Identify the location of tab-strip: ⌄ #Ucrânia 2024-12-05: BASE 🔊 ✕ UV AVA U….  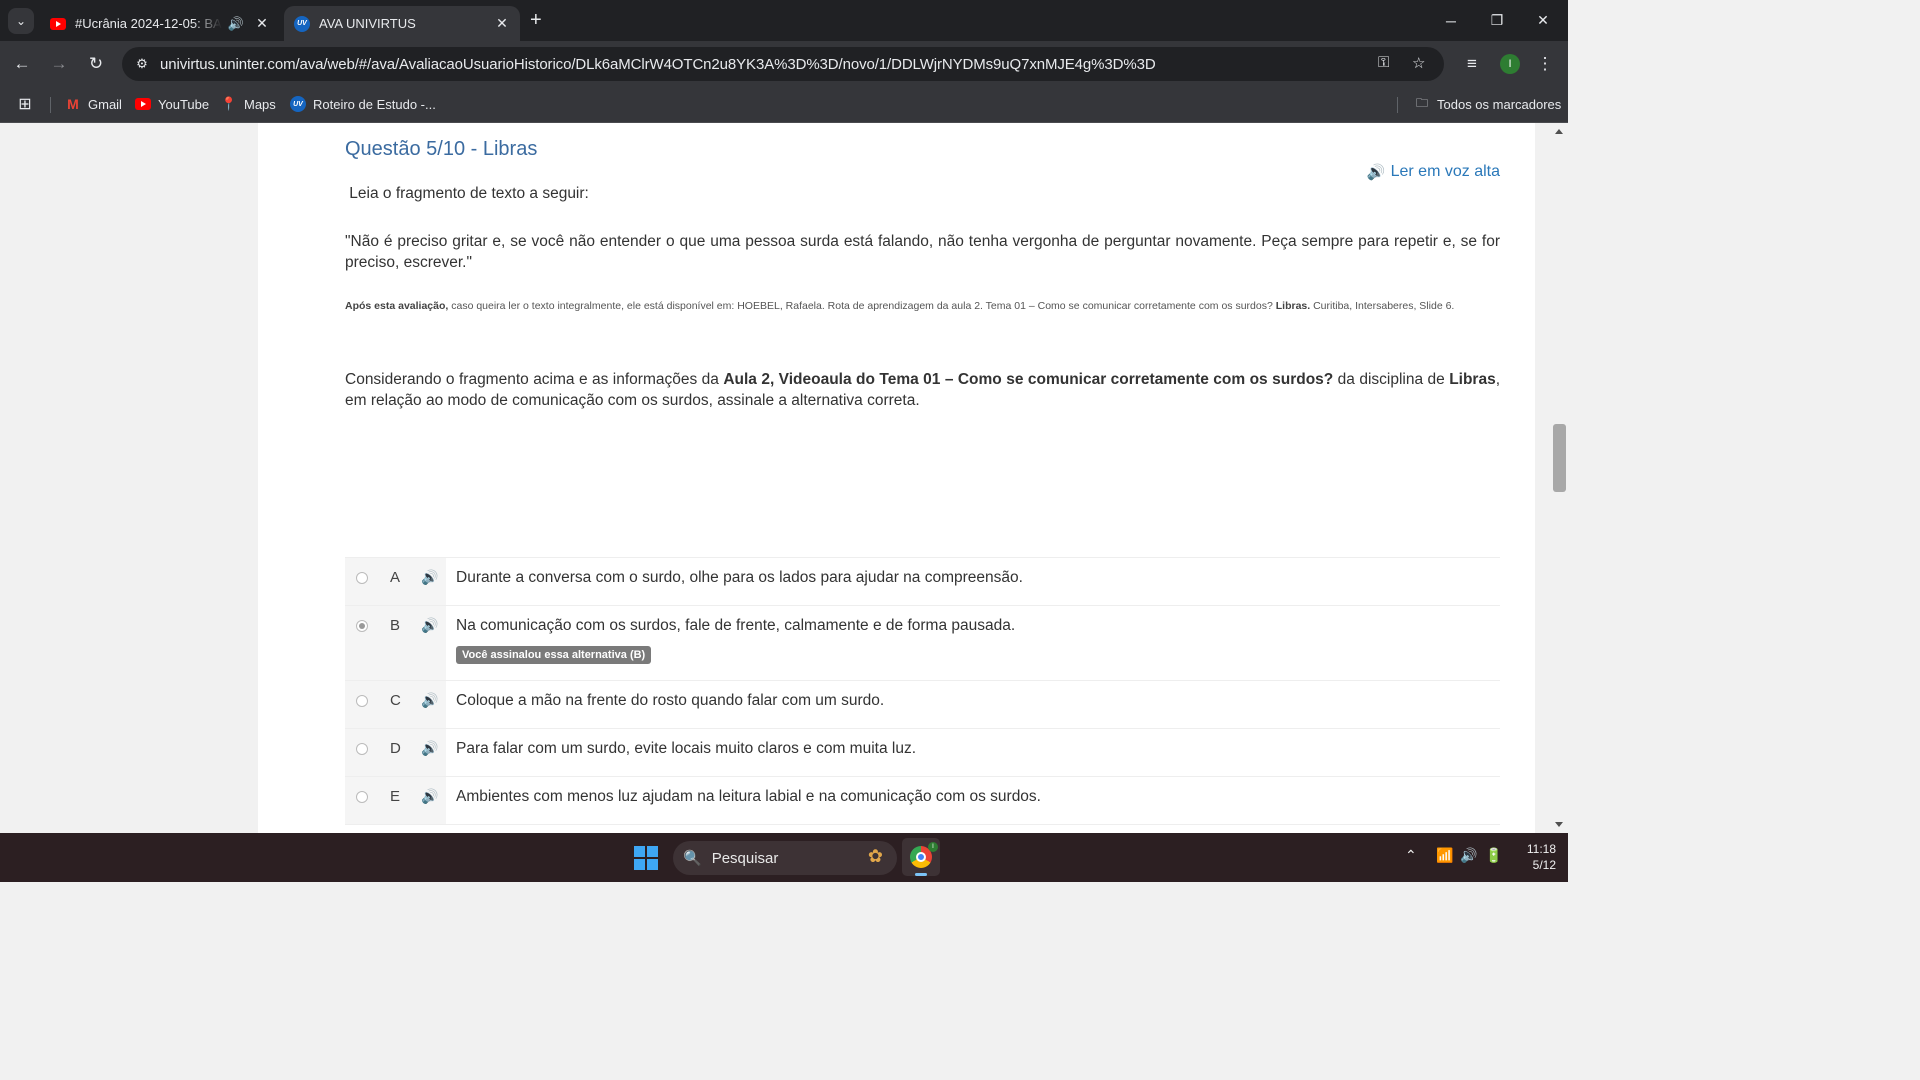
(784, 20).